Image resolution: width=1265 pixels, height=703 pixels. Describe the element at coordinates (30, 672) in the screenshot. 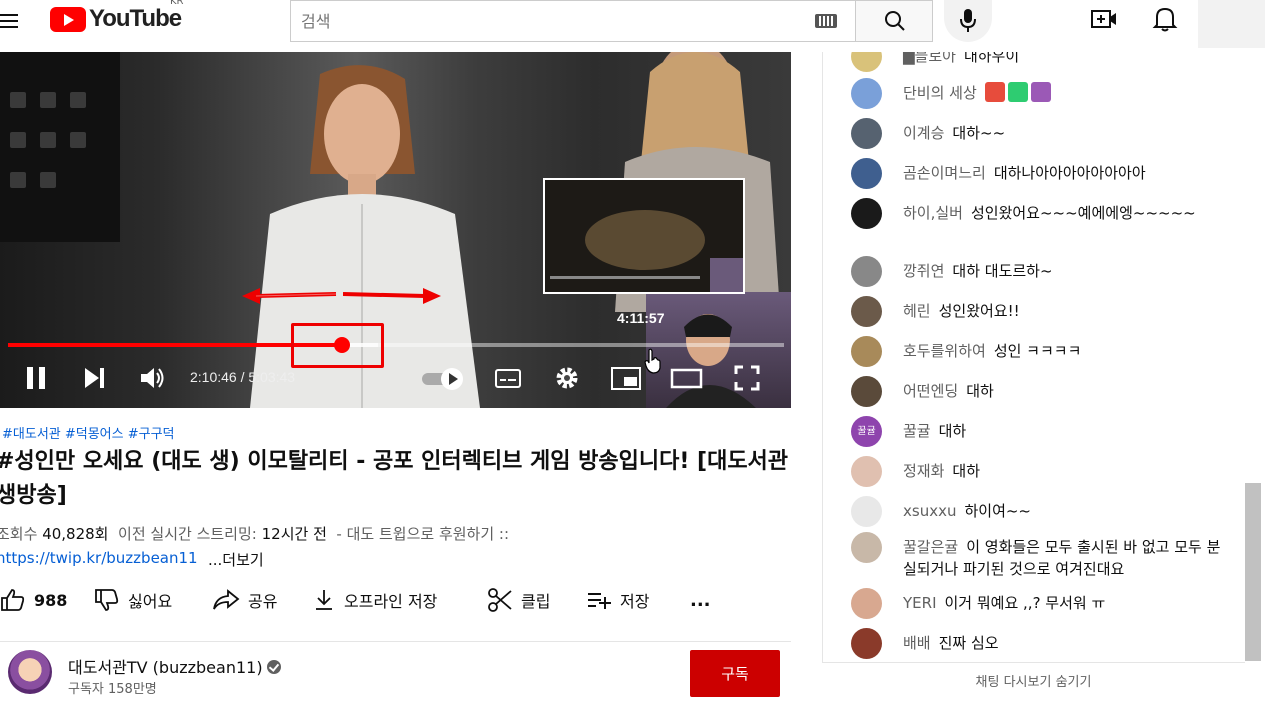

I see `channel-avatar` at that location.